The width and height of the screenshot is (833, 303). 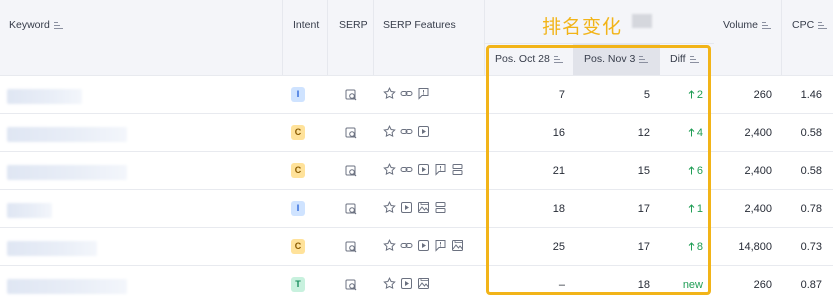 I want to click on diff-cell: new, so click(x=681, y=284).